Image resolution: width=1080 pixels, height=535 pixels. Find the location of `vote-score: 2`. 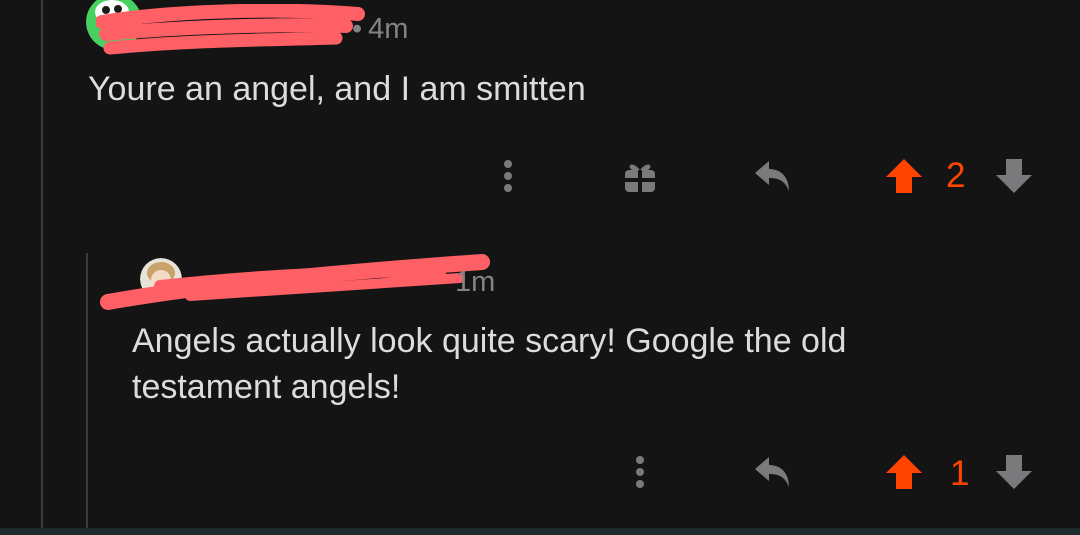

vote-score: 2 is located at coordinates (956, 175).